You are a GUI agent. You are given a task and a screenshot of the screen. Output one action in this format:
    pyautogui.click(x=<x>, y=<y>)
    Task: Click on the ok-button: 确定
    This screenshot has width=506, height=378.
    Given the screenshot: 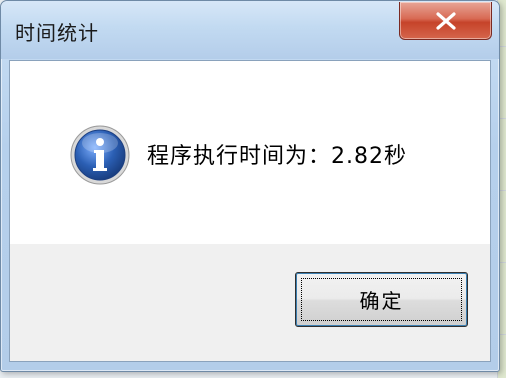 What is the action you would take?
    pyautogui.click(x=381, y=299)
    